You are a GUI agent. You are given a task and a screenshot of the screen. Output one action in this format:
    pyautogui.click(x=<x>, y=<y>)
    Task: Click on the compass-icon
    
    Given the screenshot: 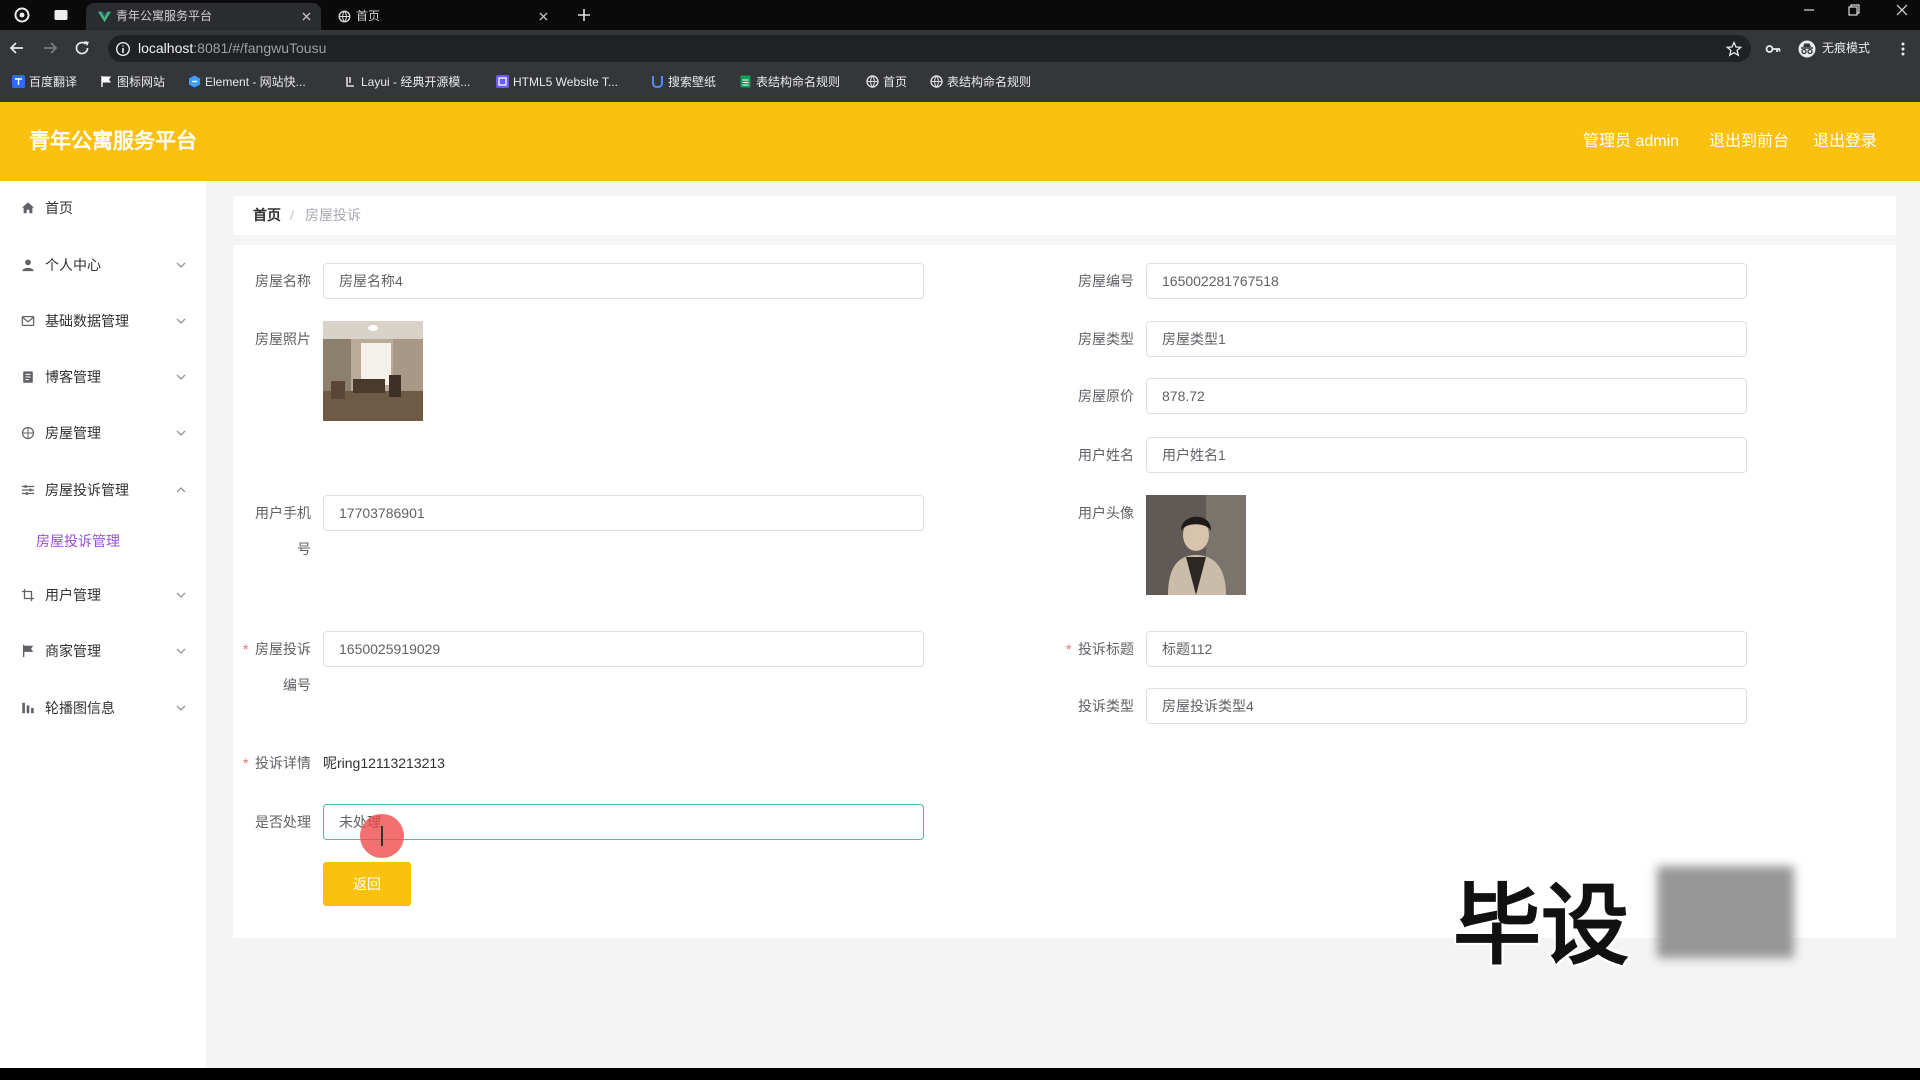 What is the action you would take?
    pyautogui.click(x=28, y=433)
    